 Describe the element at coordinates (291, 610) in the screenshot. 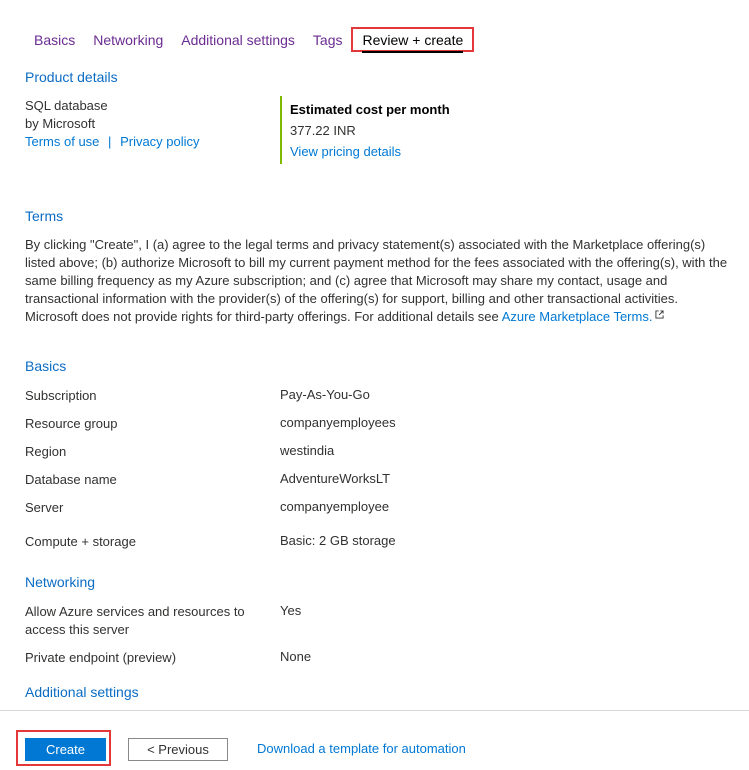

I see `networking-value: Yes` at that location.